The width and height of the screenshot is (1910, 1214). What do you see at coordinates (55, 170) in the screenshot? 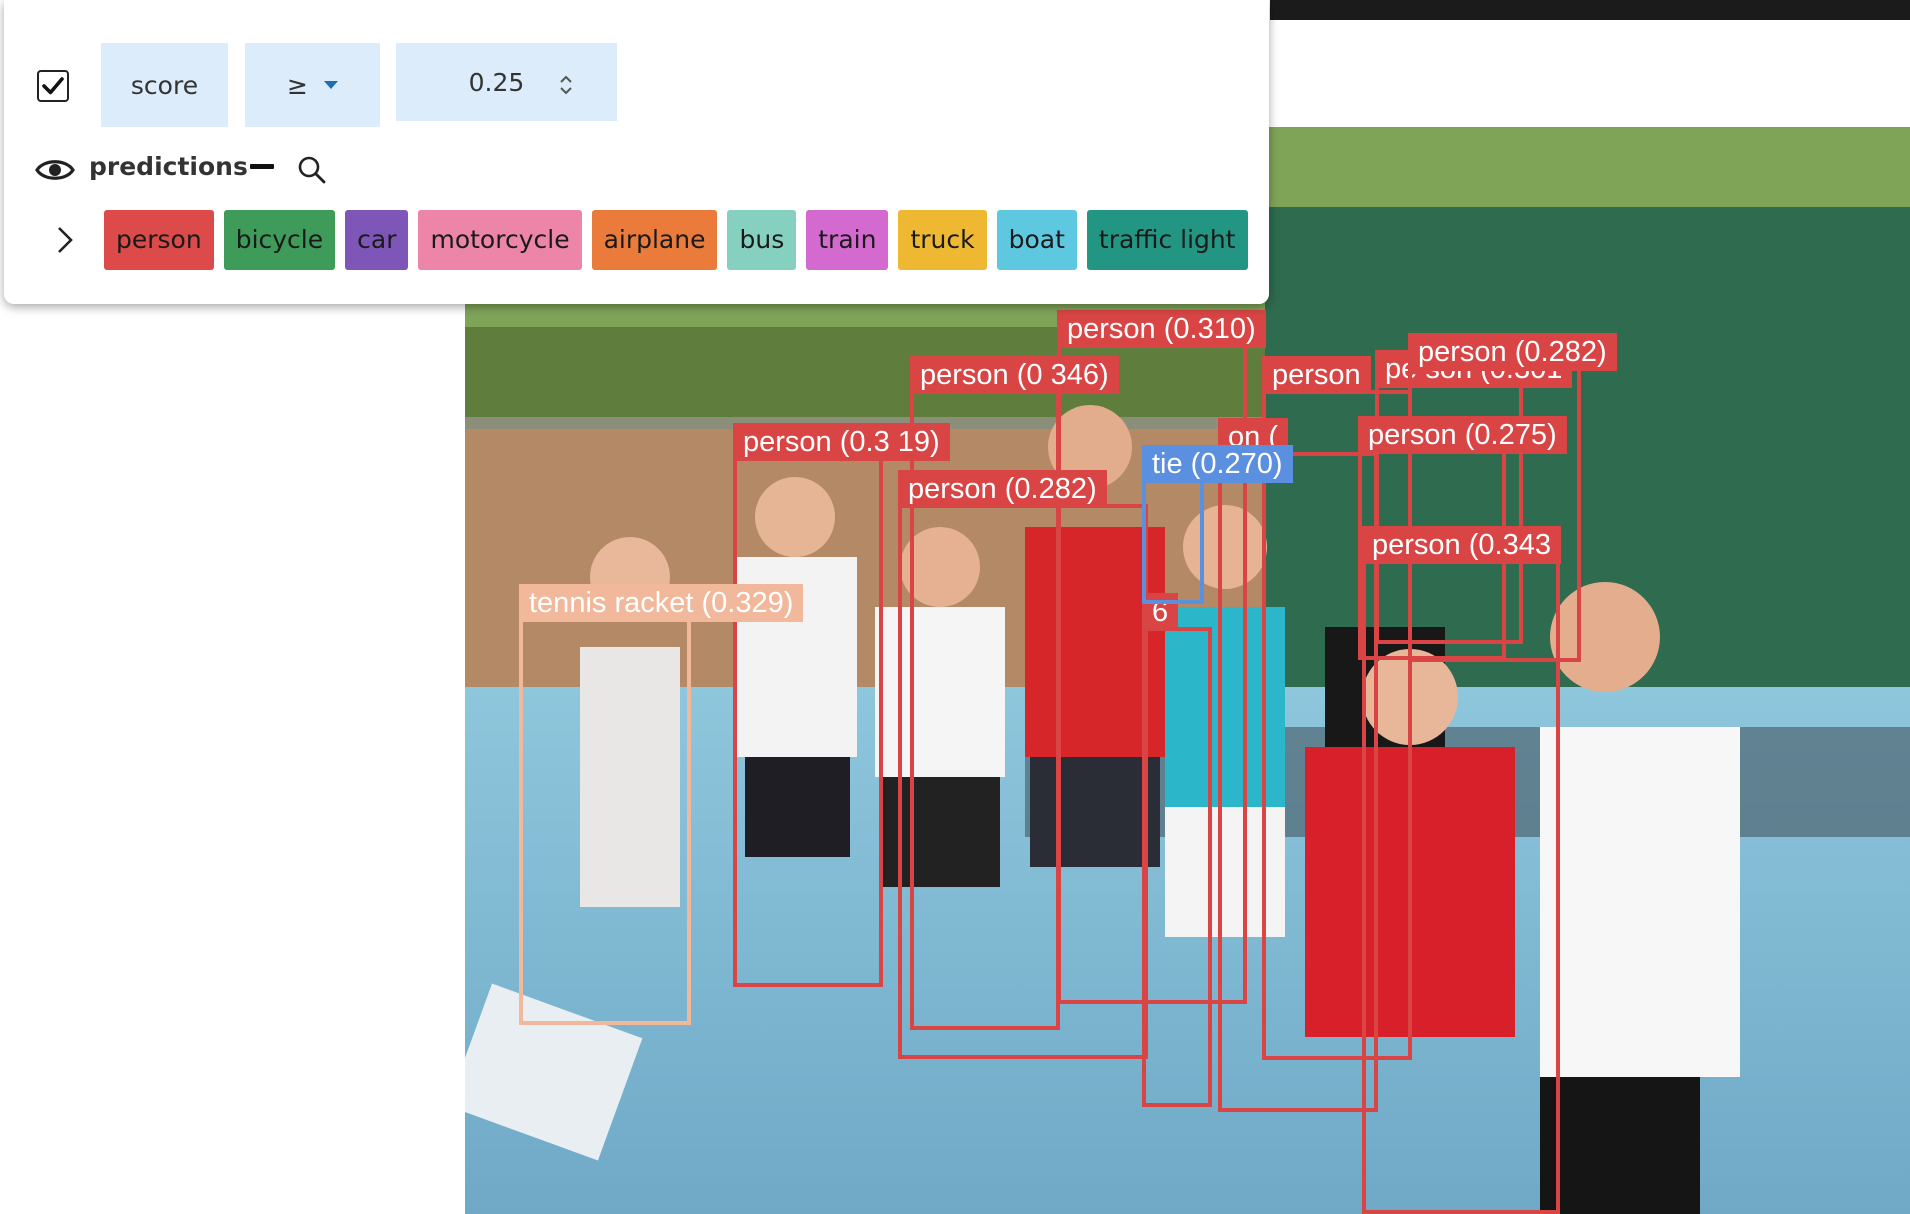
I see `eye-icon` at bounding box center [55, 170].